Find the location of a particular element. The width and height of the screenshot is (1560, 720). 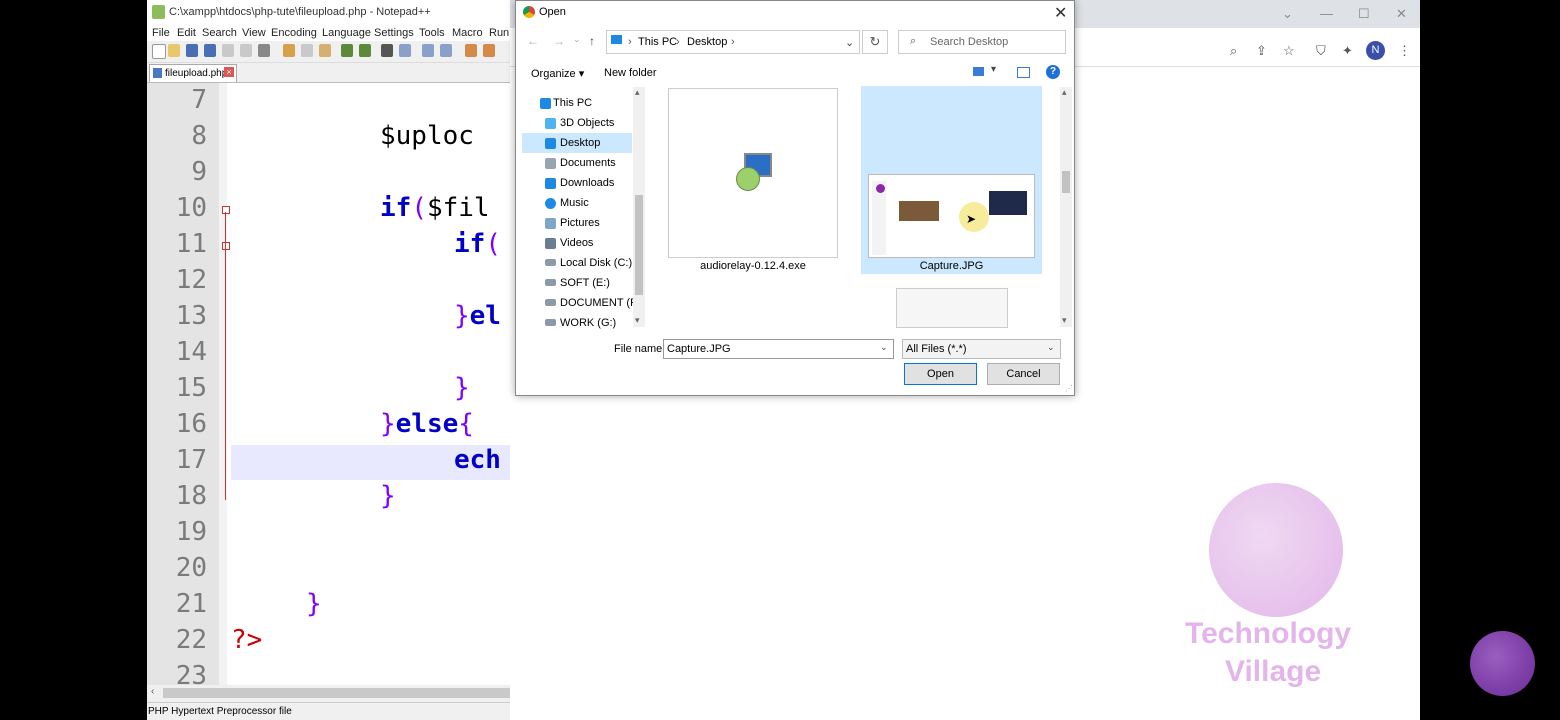

forward-arrow-icon: → is located at coordinates (559, 41).